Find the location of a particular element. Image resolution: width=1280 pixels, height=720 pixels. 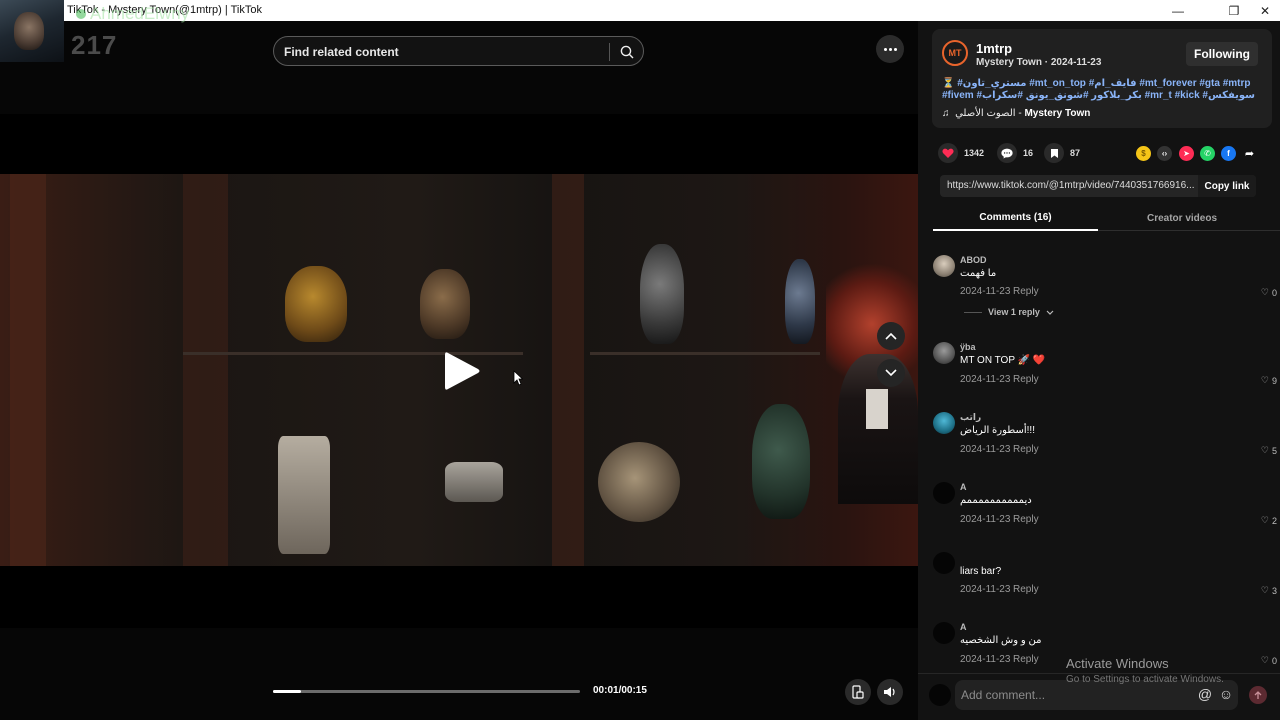

embed-icon: ‹› is located at coordinates (1164, 153).